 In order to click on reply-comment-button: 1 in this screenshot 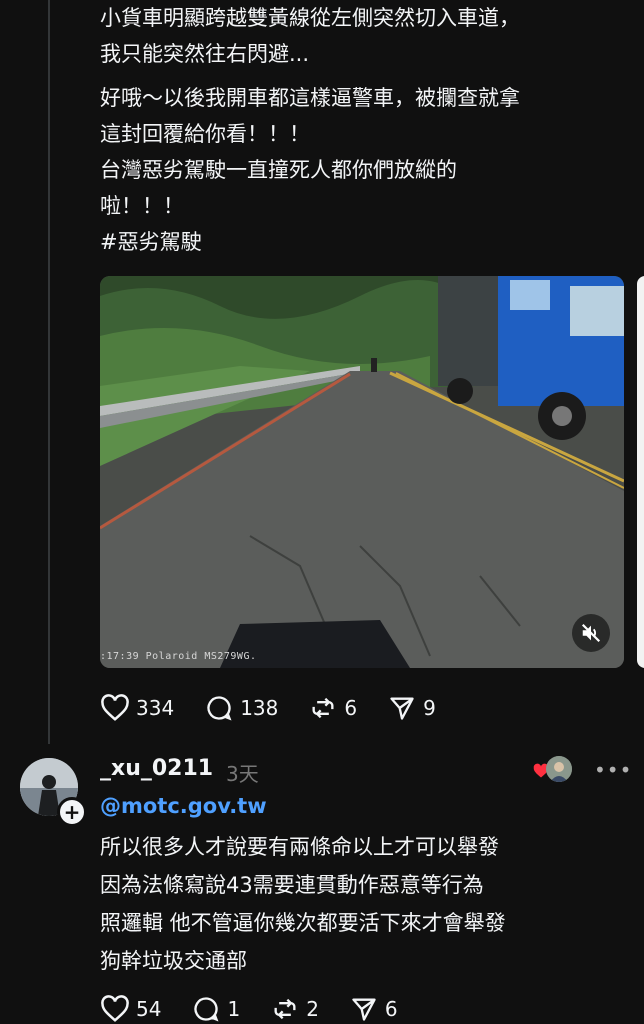, I will do `click(215, 1009)`.